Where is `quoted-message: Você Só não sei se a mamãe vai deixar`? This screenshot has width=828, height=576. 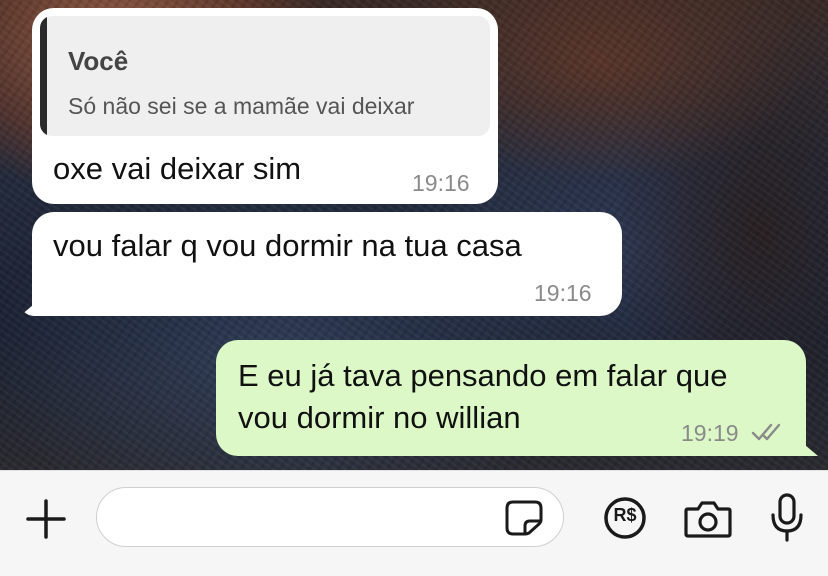
quoted-message: Você Só não sei se a mamãe vai deixar is located at coordinates (265, 76).